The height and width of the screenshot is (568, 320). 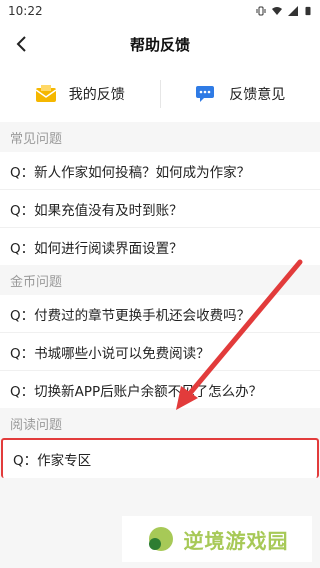 I want to click on status-bar: 10:22, so click(x=160, y=11).